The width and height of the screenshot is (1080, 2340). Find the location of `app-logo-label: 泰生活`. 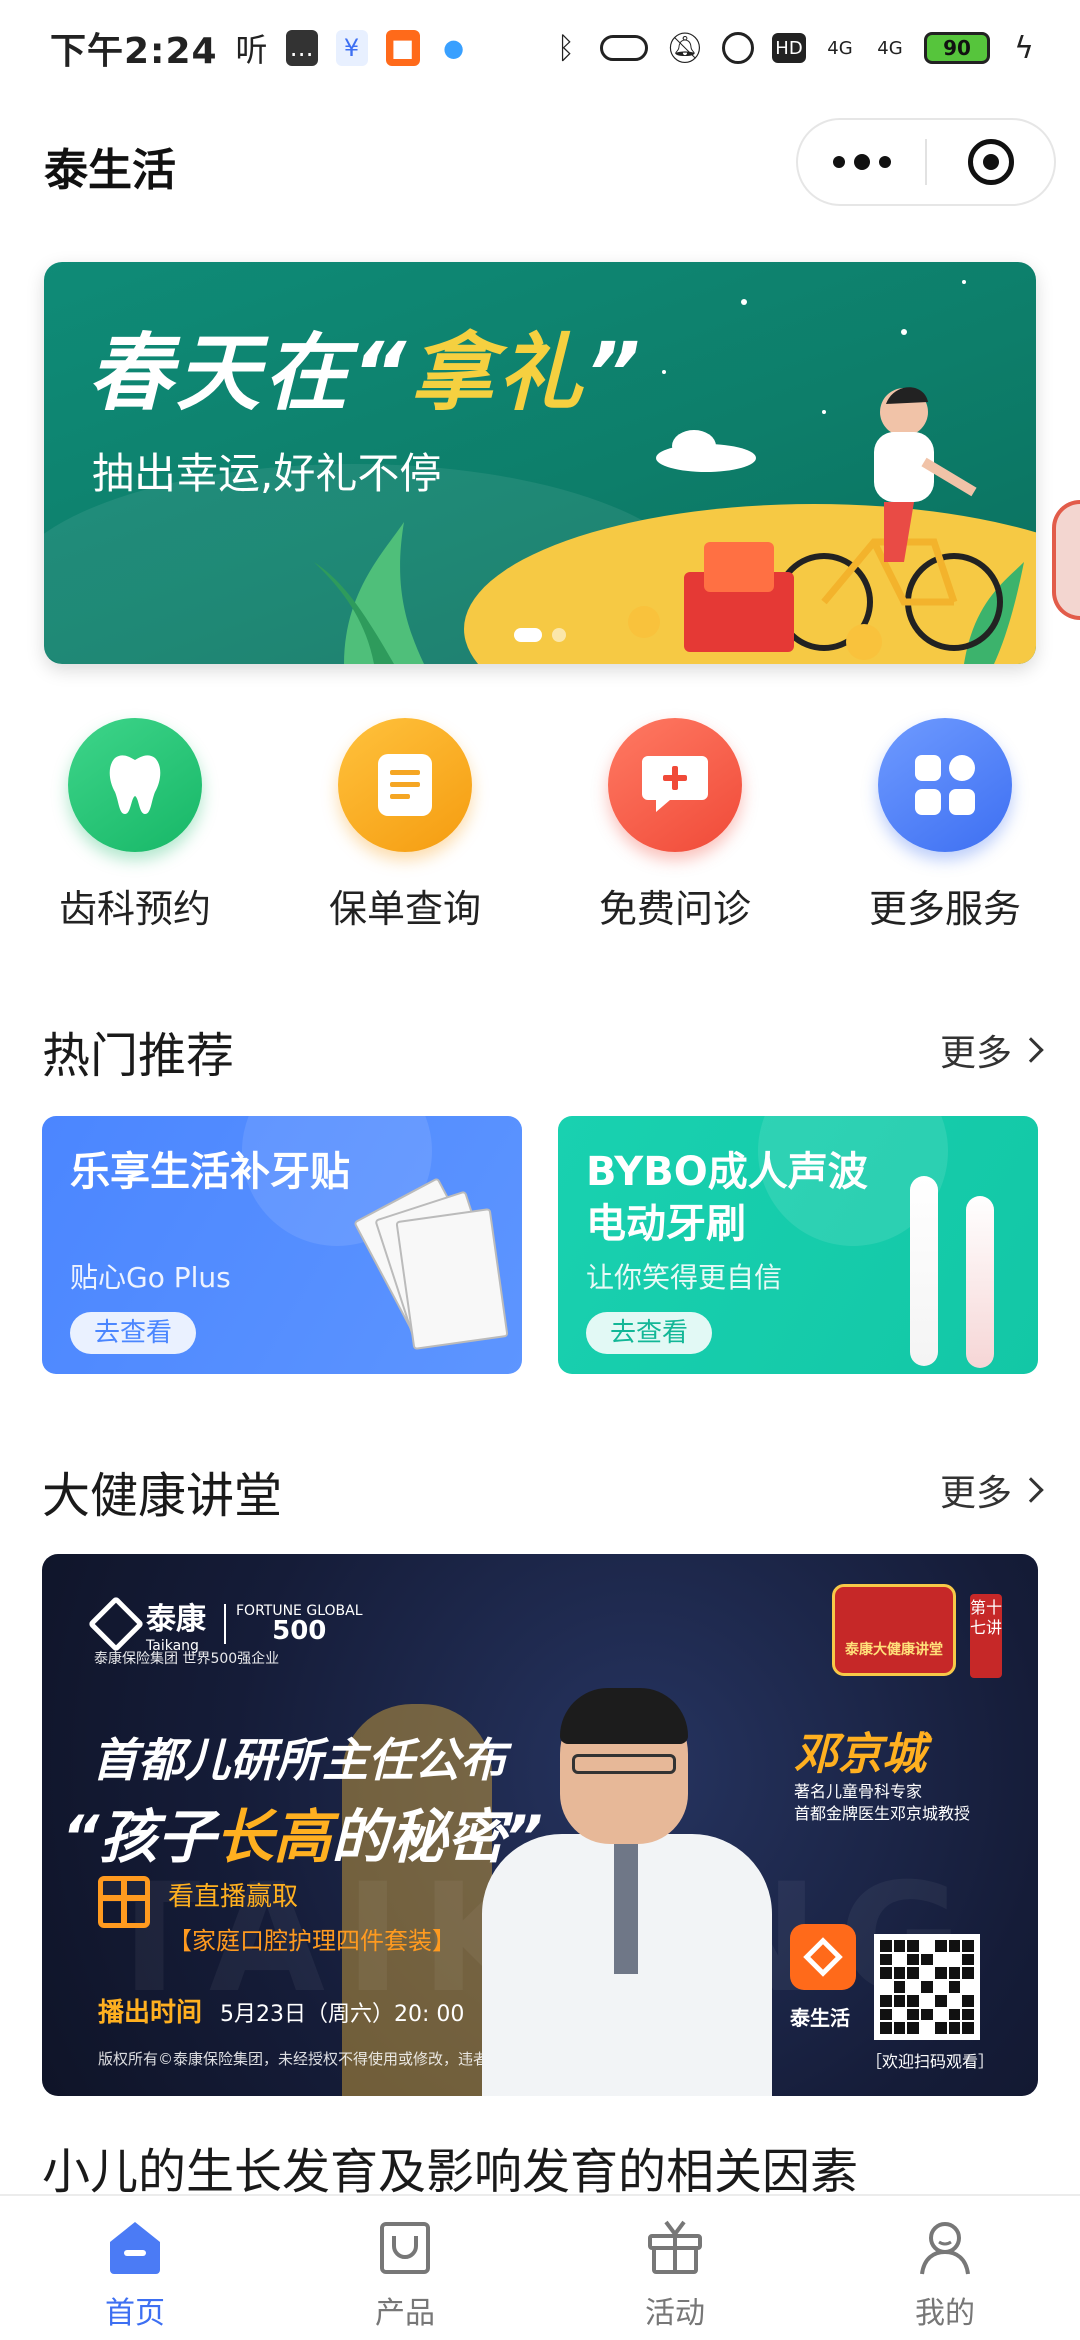

app-logo-label: 泰生活 is located at coordinates (820, 2018).